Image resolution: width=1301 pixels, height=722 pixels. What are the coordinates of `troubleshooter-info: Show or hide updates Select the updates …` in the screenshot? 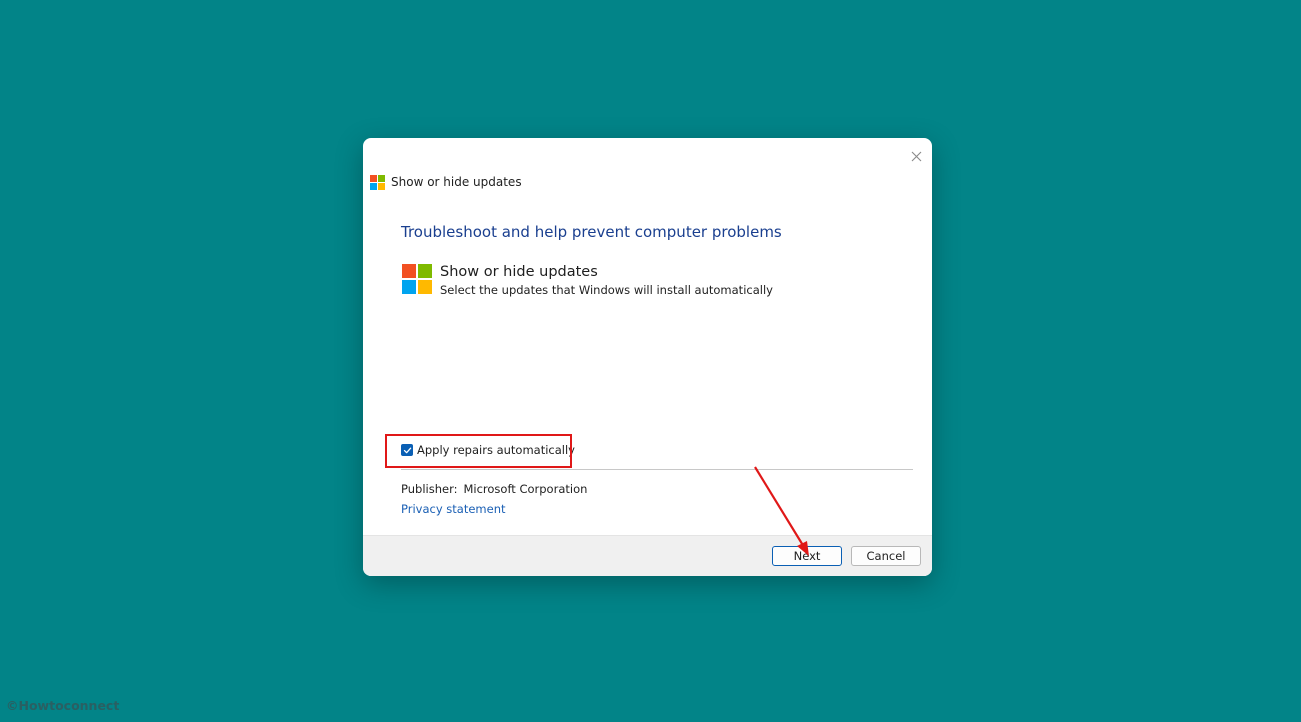 It's located at (587, 280).